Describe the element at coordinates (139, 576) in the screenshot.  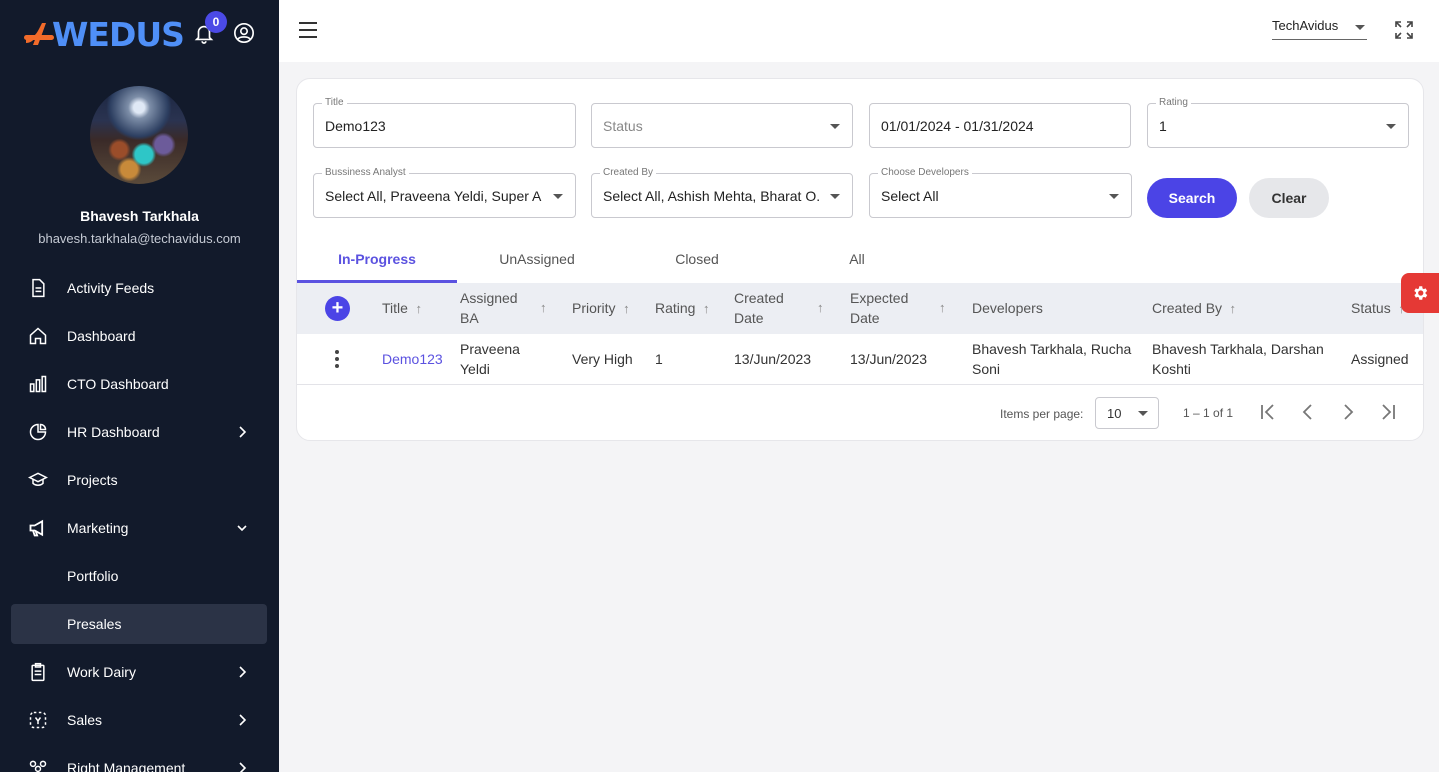
I see `sidebar-item-portfolio: Portfolio` at that location.